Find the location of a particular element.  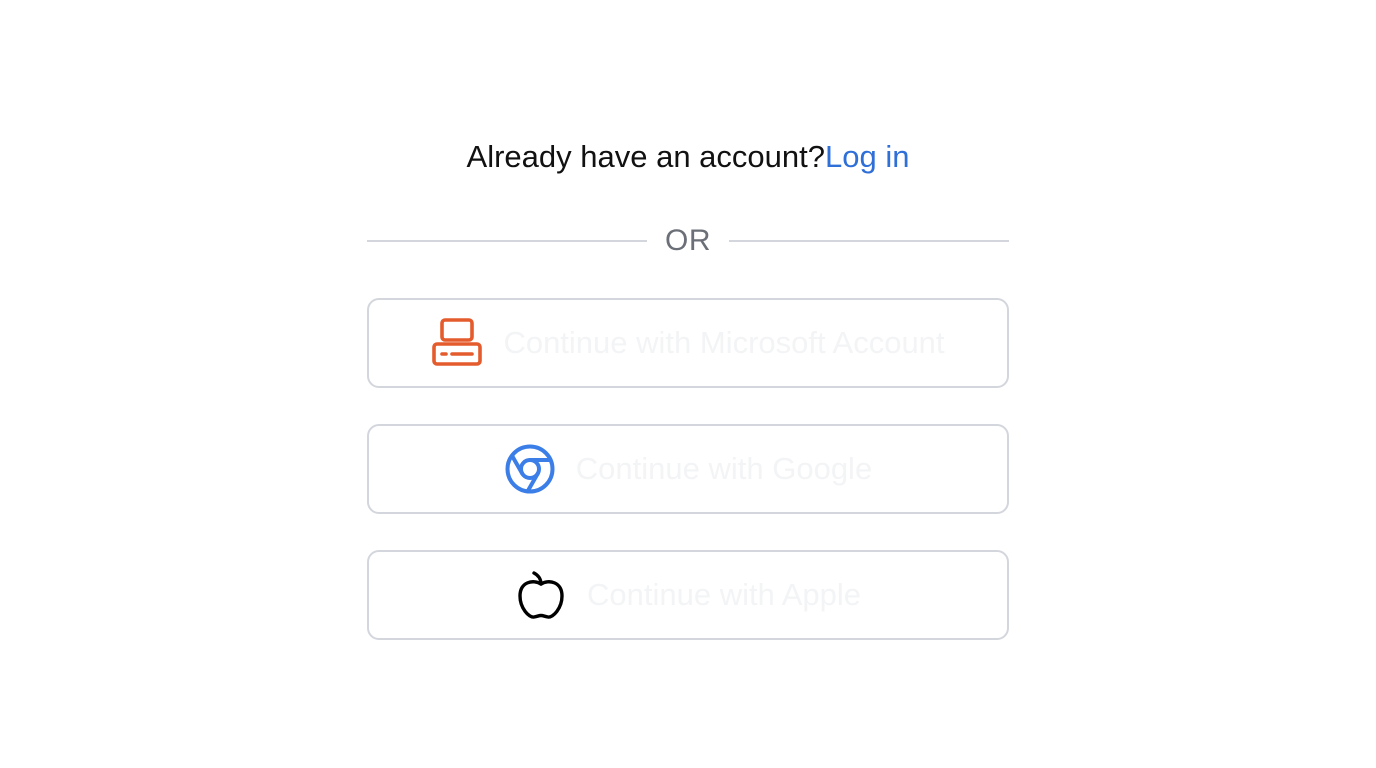

or-divider: OR is located at coordinates (688, 241).